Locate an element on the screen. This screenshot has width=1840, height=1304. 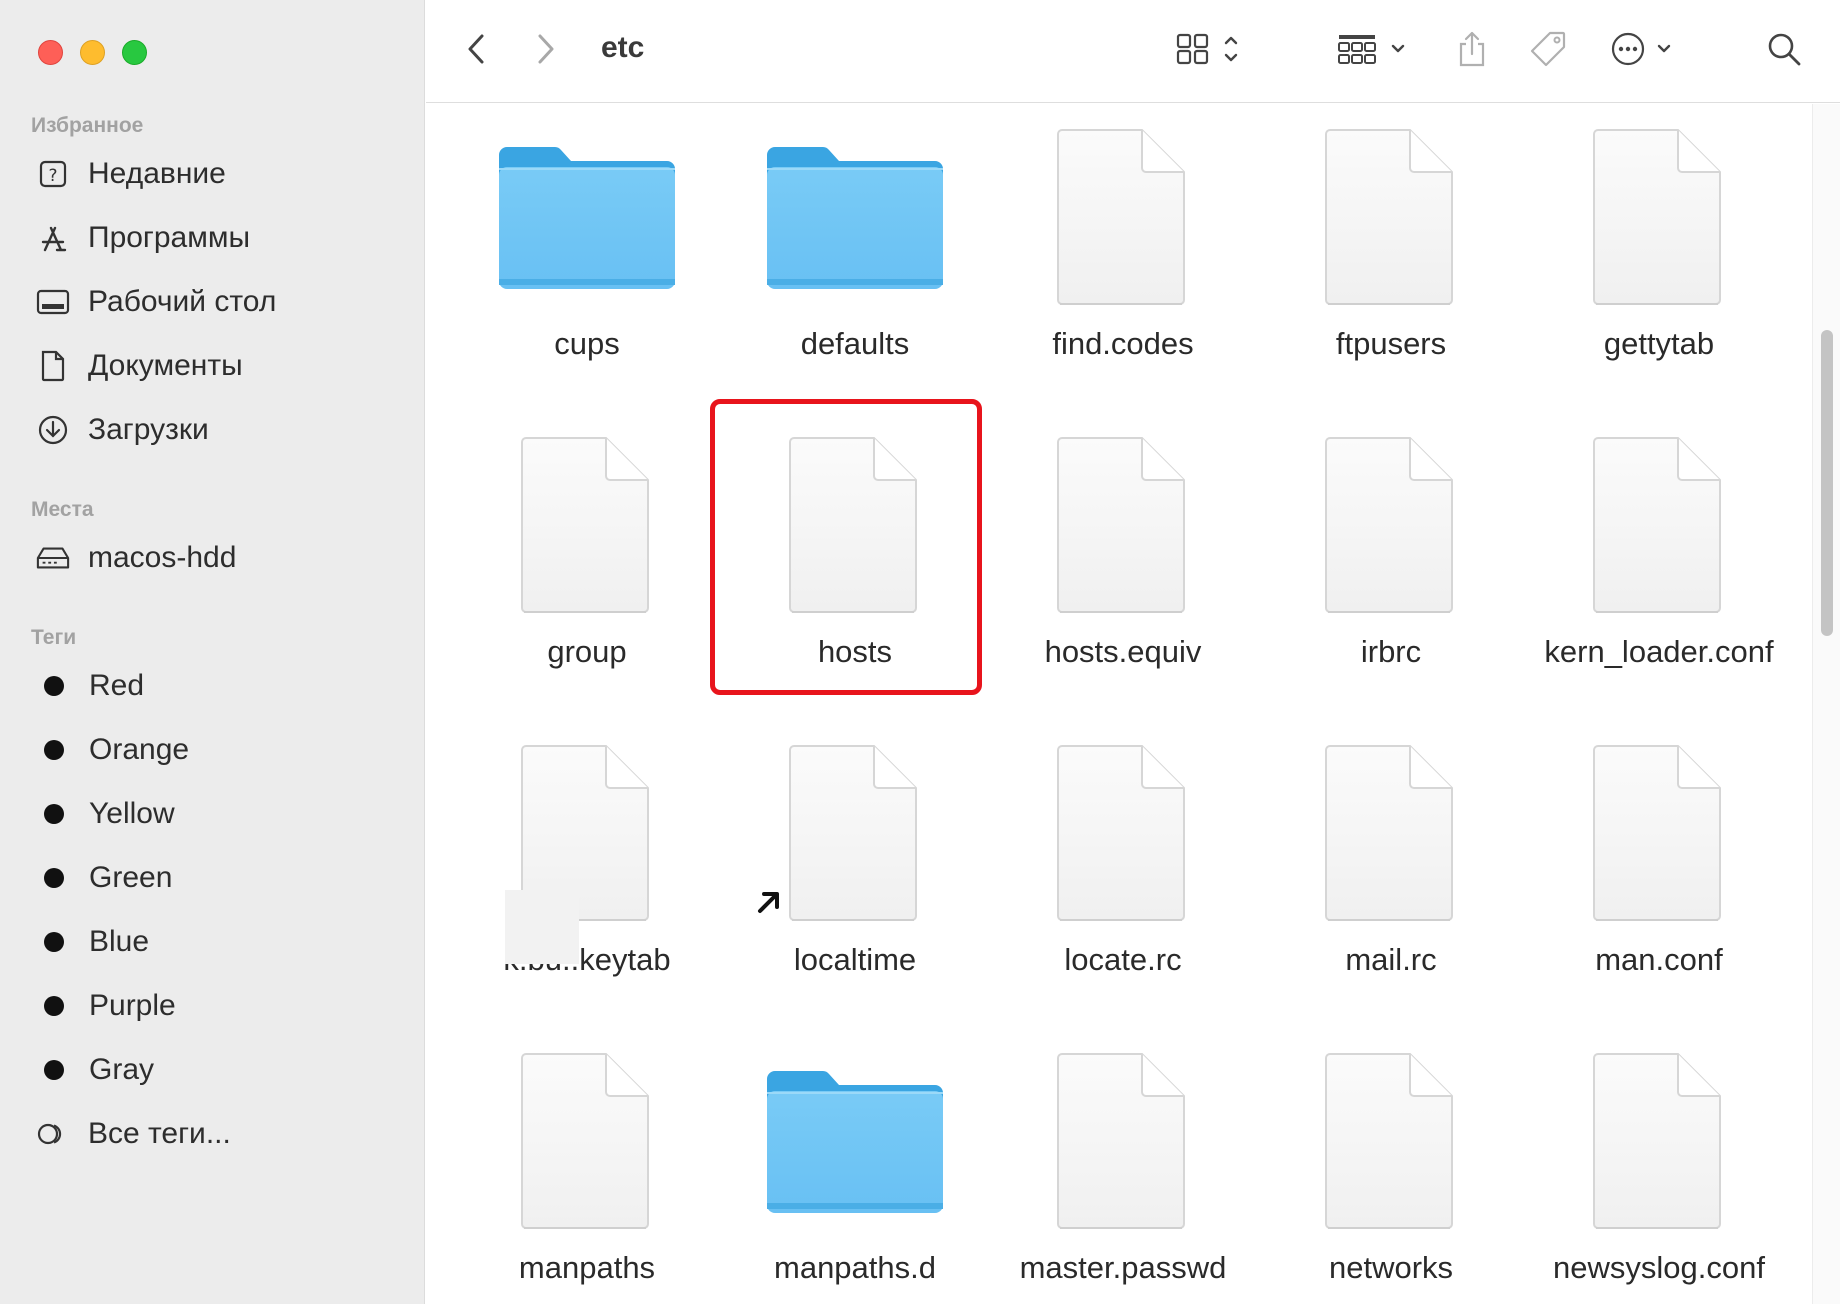
close-button is located at coordinates (50, 52).